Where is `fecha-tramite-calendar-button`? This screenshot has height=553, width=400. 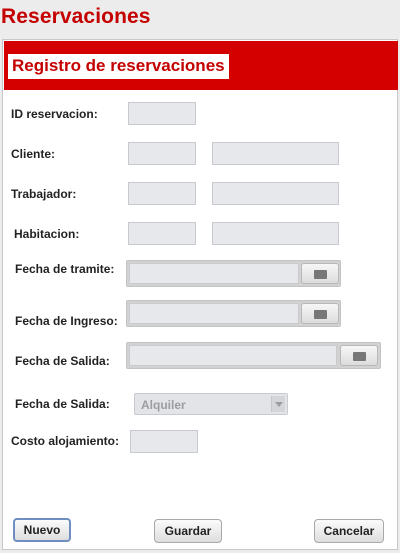
fecha-tramite-calendar-button is located at coordinates (320, 273).